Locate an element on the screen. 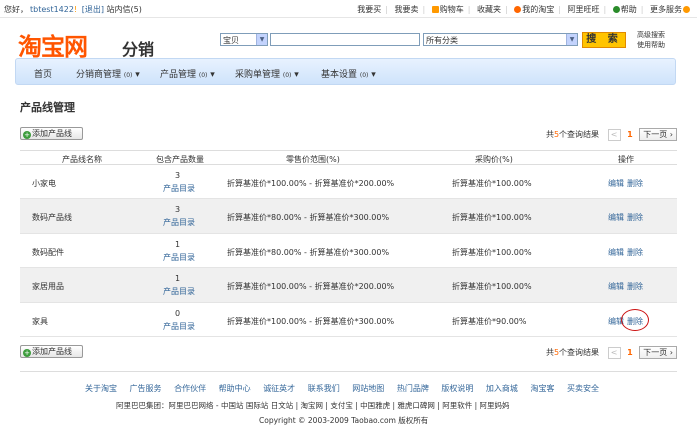 The image size is (697, 446). footer-link: 网站地图 is located at coordinates (368, 388).